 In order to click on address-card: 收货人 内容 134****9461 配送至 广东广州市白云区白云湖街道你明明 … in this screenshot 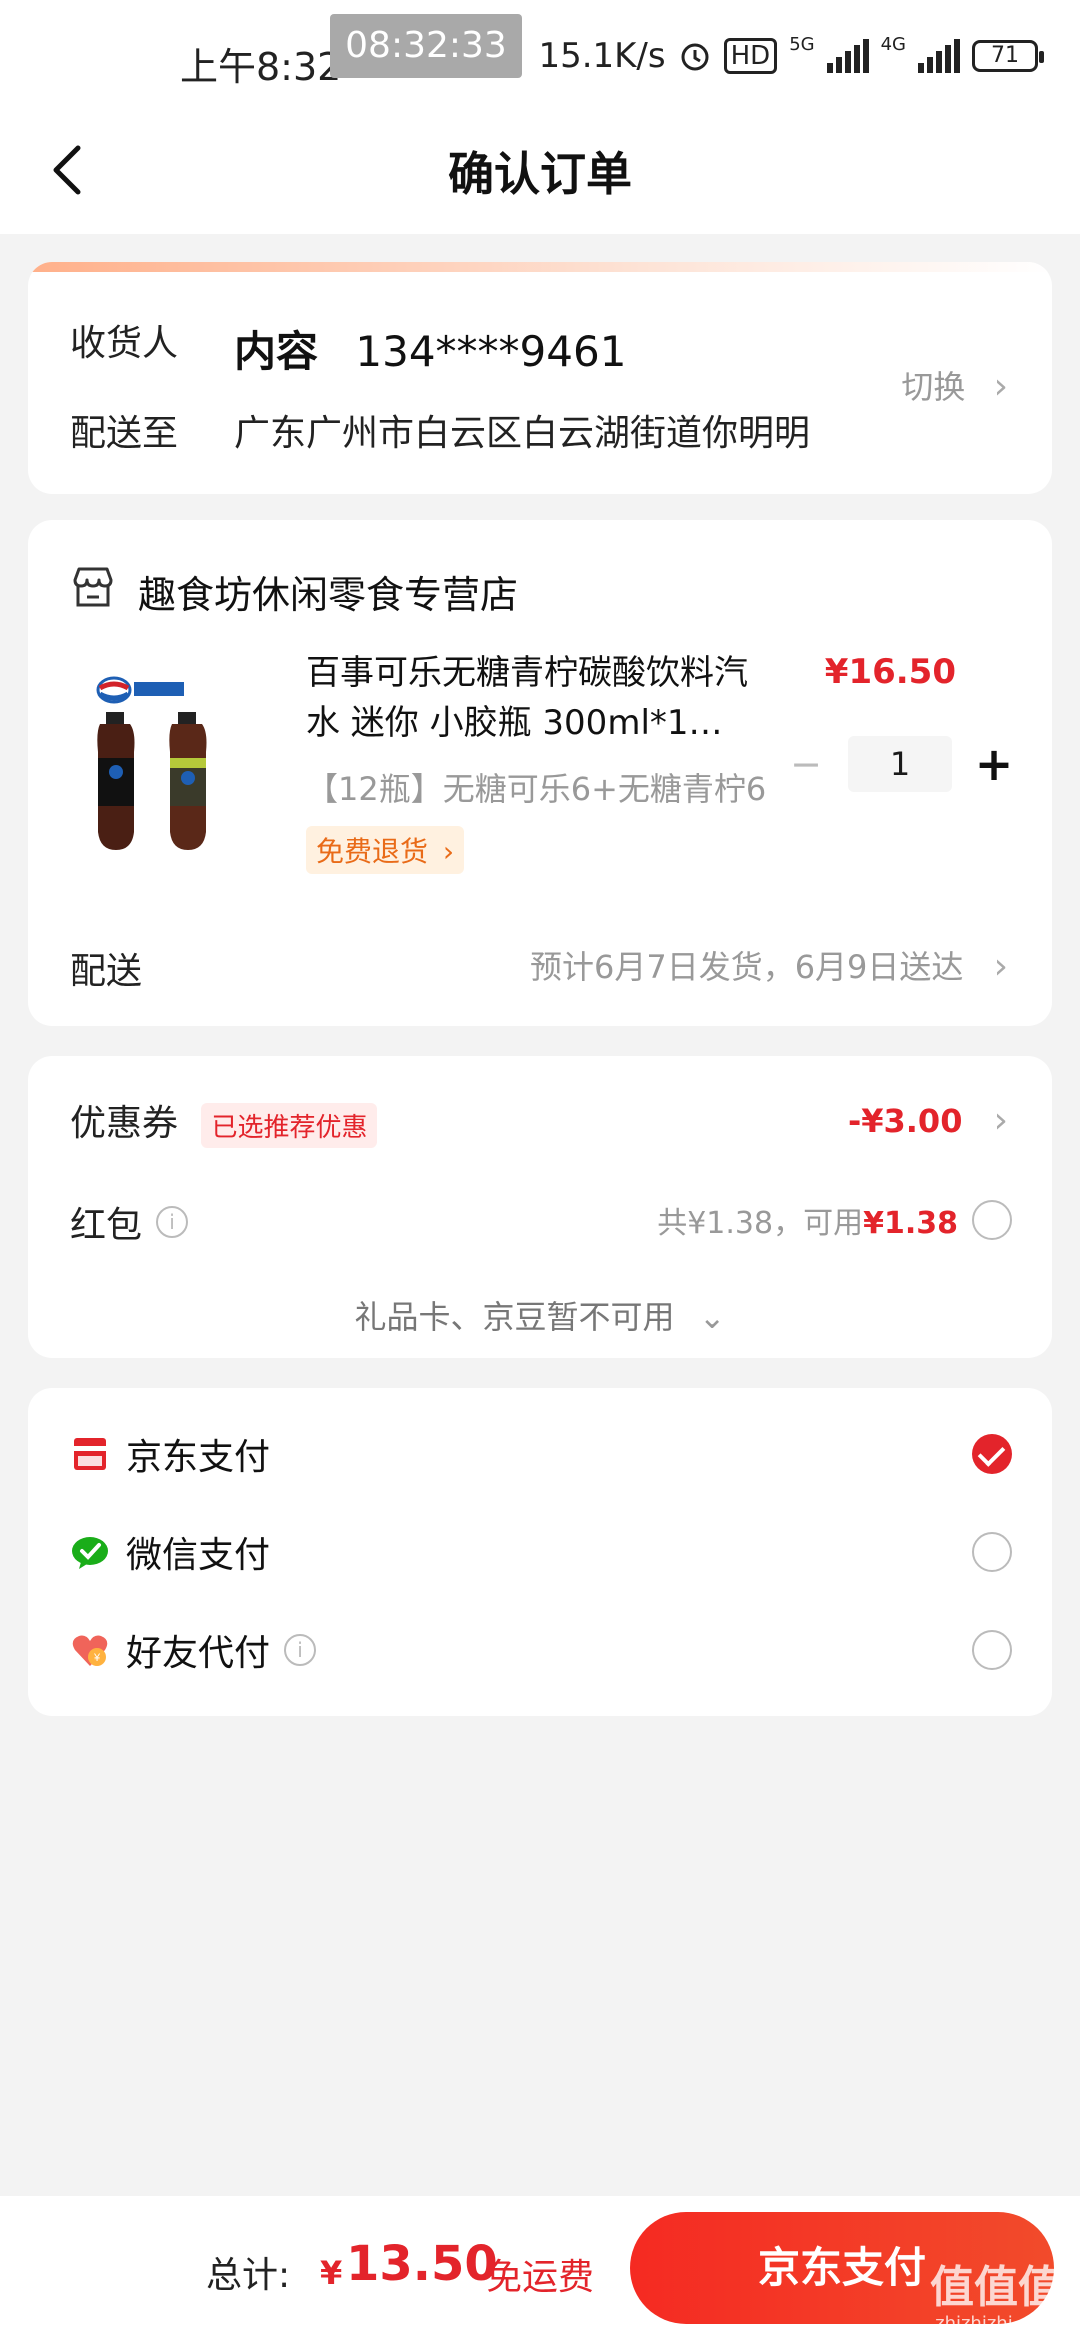, I will do `click(540, 378)`.